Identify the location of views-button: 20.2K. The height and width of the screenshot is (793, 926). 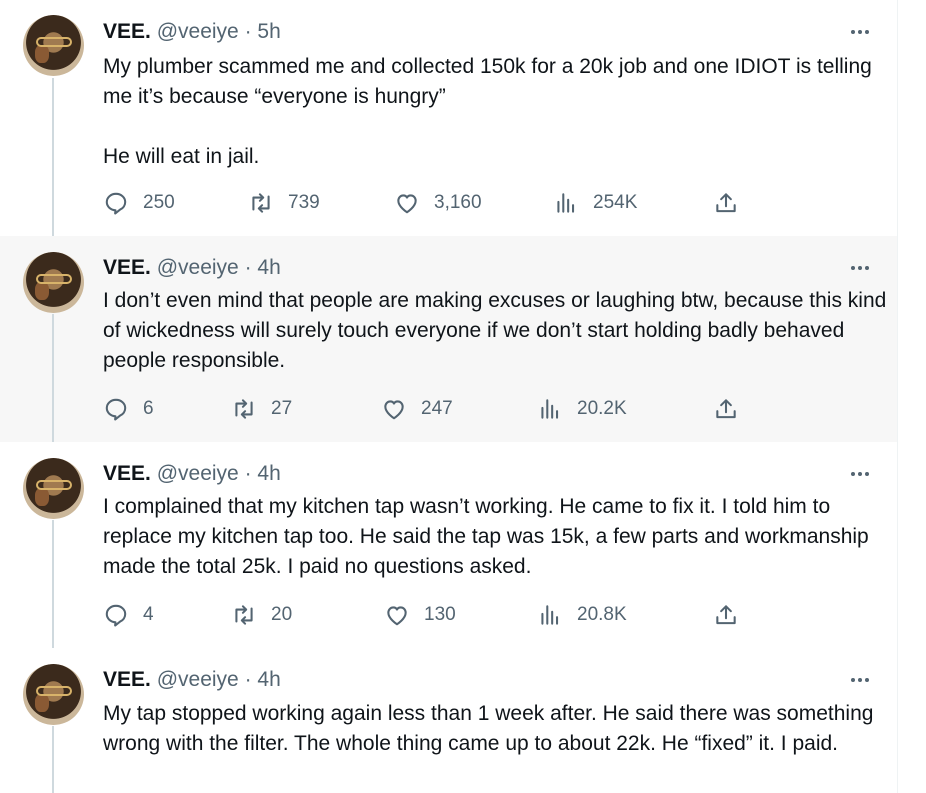
(582, 409).